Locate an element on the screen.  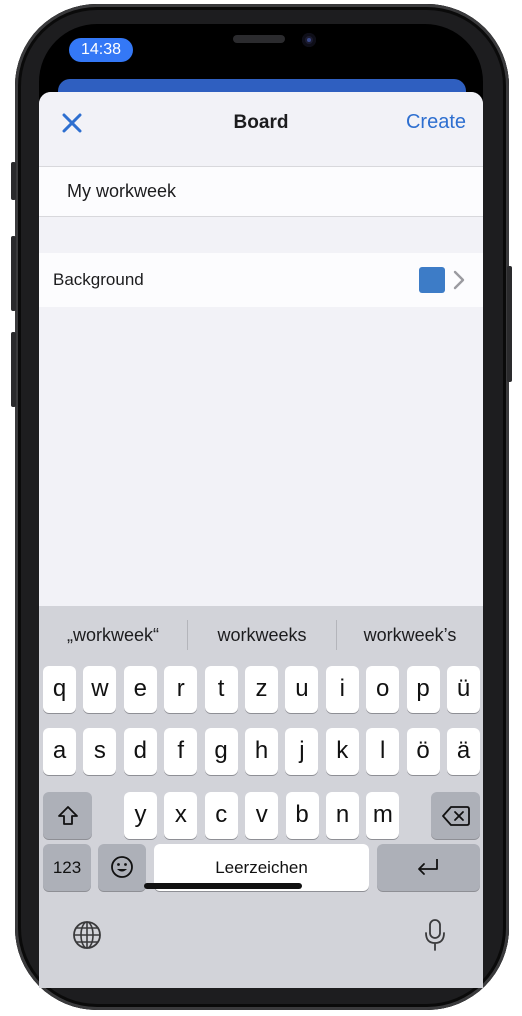
return-icon is located at coordinates (428, 867).